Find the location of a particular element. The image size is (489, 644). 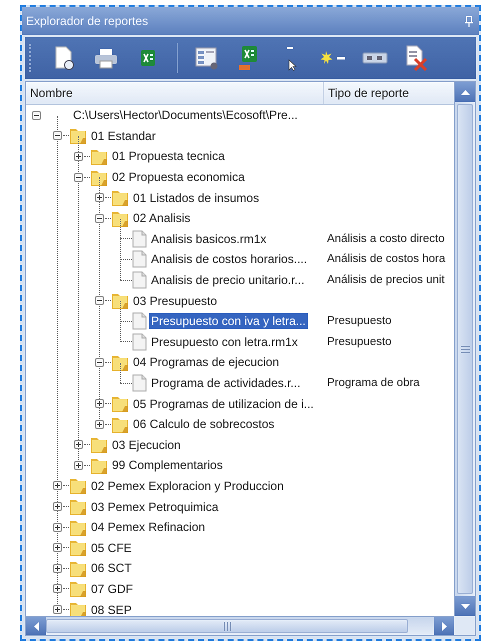

tree-item: 01 Estandar is located at coordinates (123, 136).